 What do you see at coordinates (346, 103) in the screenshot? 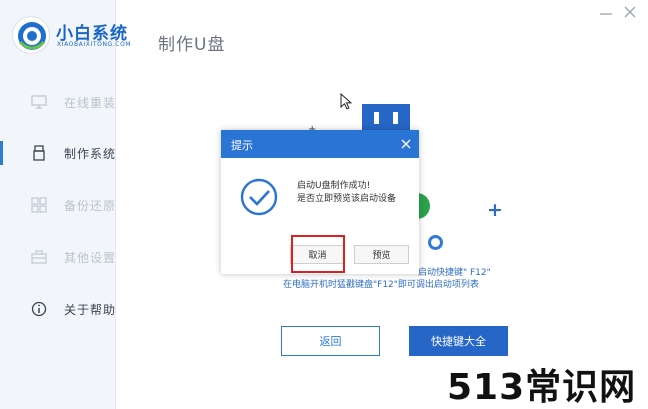
I see `mouse-cursor-icon` at bounding box center [346, 103].